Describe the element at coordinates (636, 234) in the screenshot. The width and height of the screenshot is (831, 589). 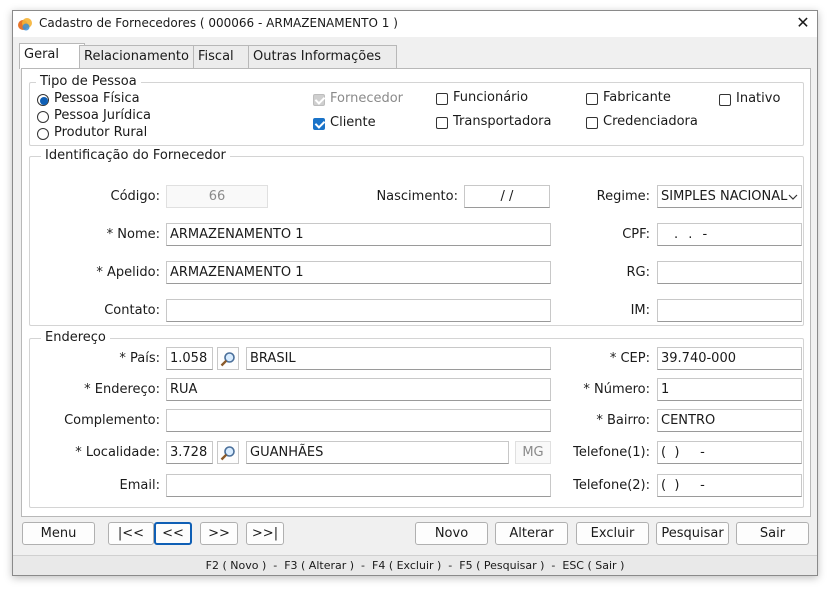
I see `cpf-label: CPF:` at that location.